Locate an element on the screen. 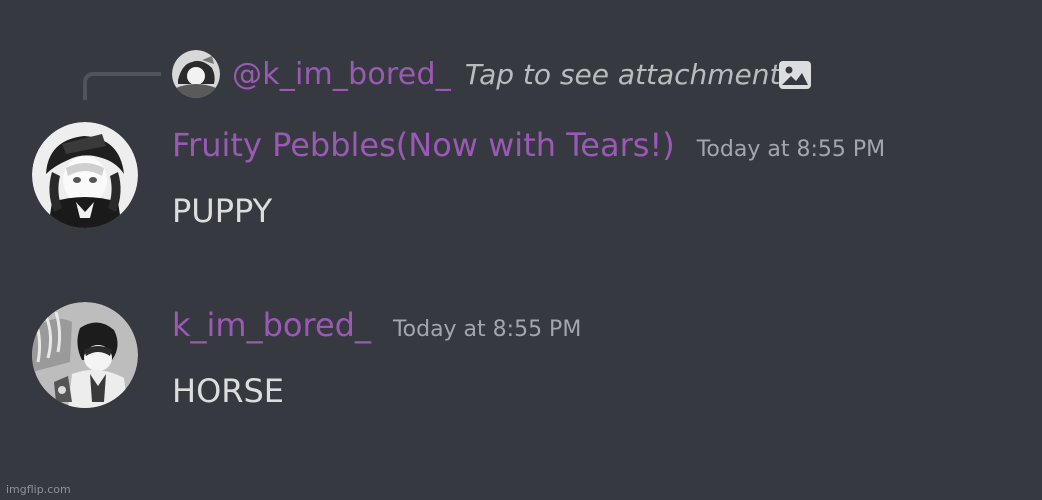  message-content: HORSE is located at coordinates (228, 391).